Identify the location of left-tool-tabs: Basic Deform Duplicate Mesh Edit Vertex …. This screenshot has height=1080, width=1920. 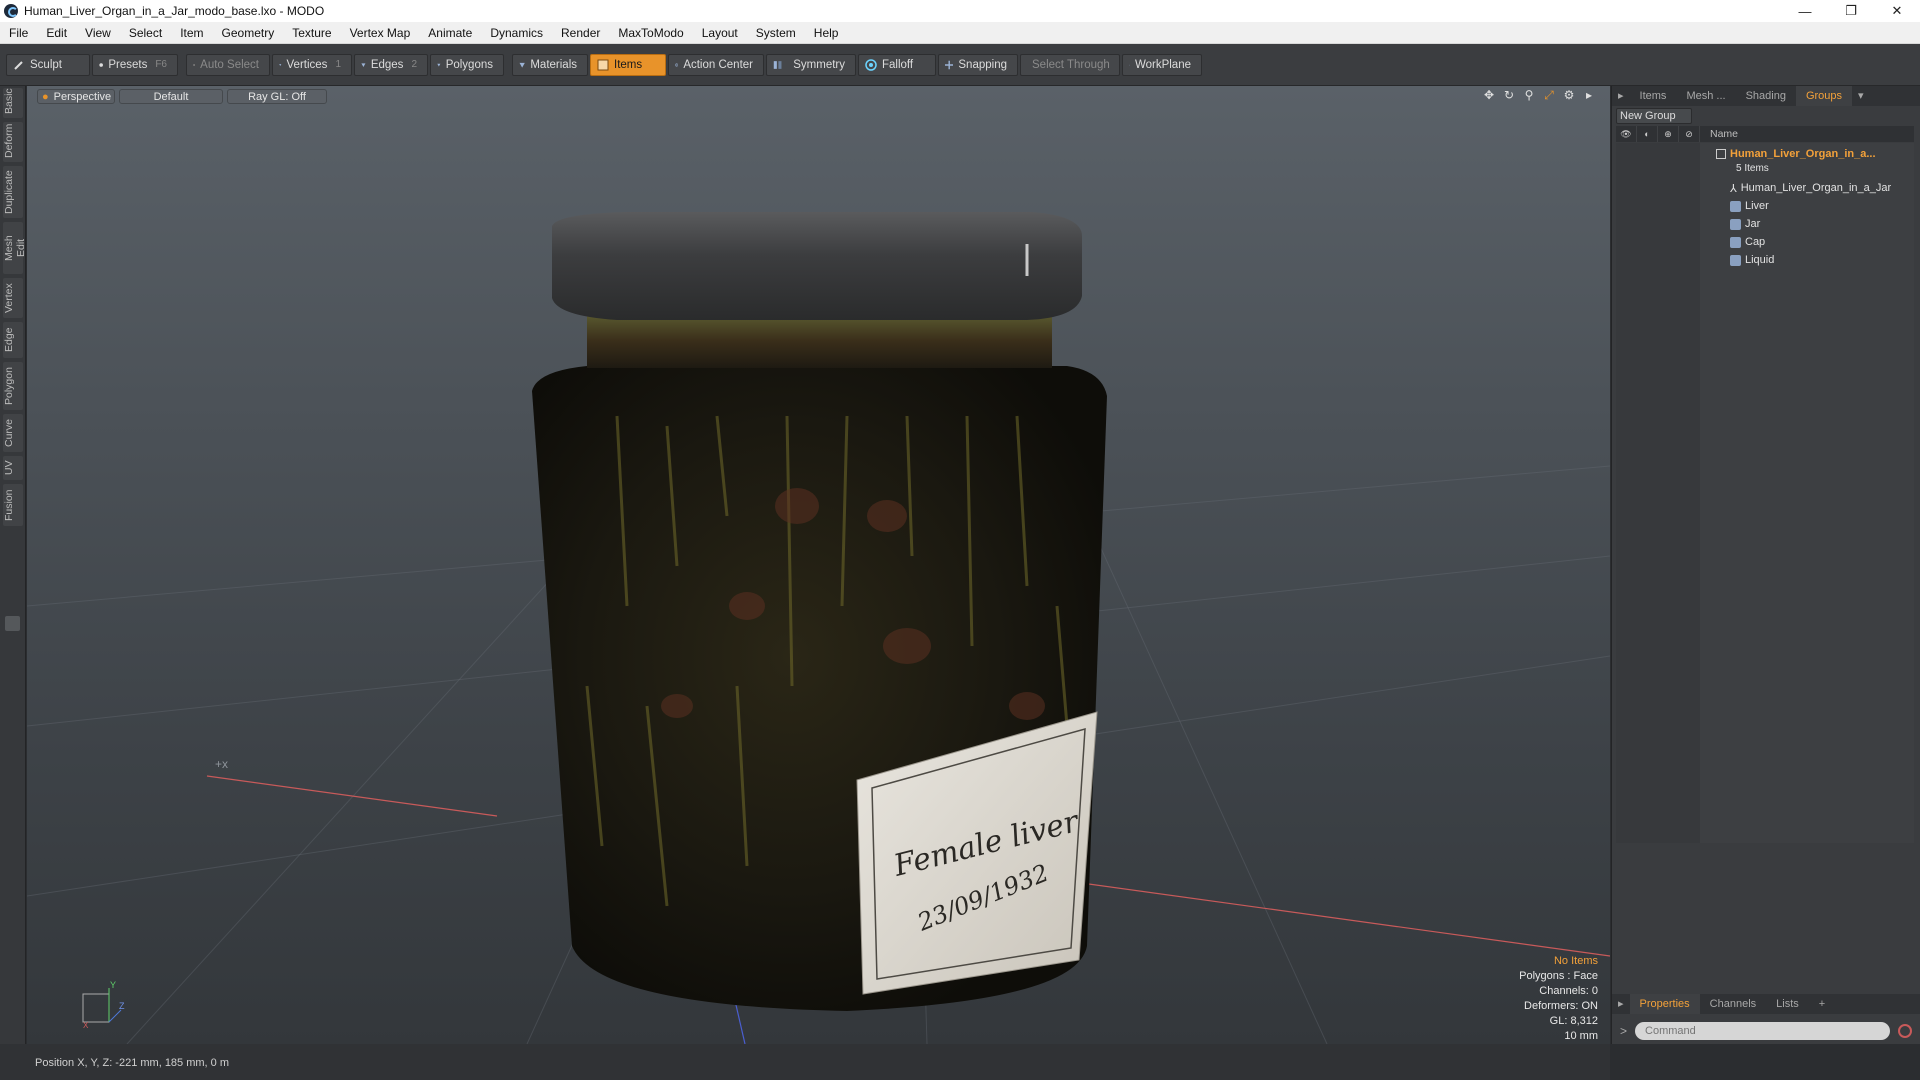
(13, 565).